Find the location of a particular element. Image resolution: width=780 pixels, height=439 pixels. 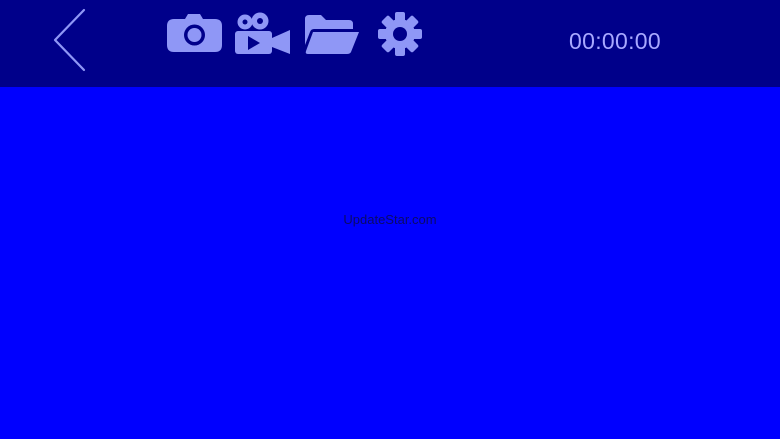

back-button is located at coordinates (70, 41).